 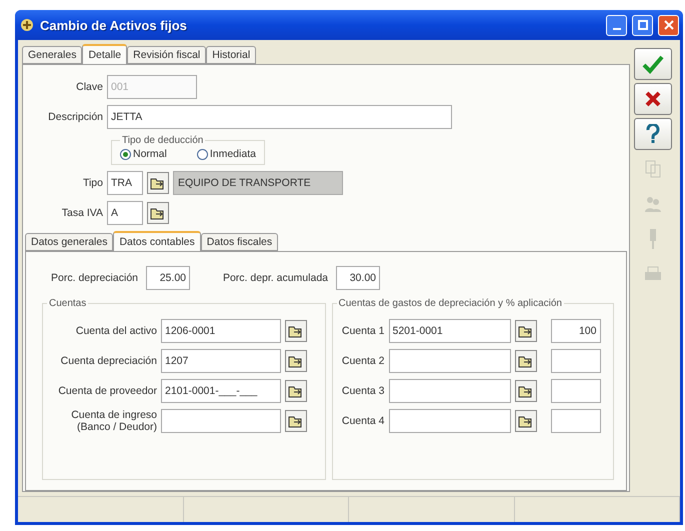 What do you see at coordinates (449, 331) in the screenshot?
I see `input-field: 5201-0001` at bounding box center [449, 331].